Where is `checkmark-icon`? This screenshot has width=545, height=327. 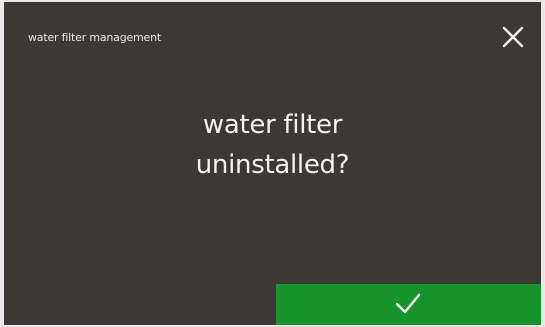
checkmark-icon is located at coordinates (408, 303).